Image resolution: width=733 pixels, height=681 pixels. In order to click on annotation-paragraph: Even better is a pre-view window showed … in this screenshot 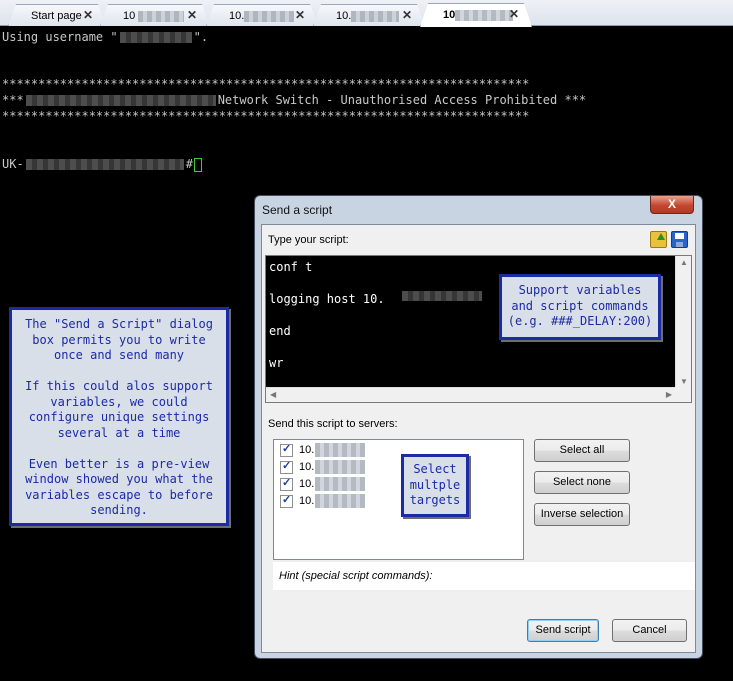, I will do `click(119, 487)`.